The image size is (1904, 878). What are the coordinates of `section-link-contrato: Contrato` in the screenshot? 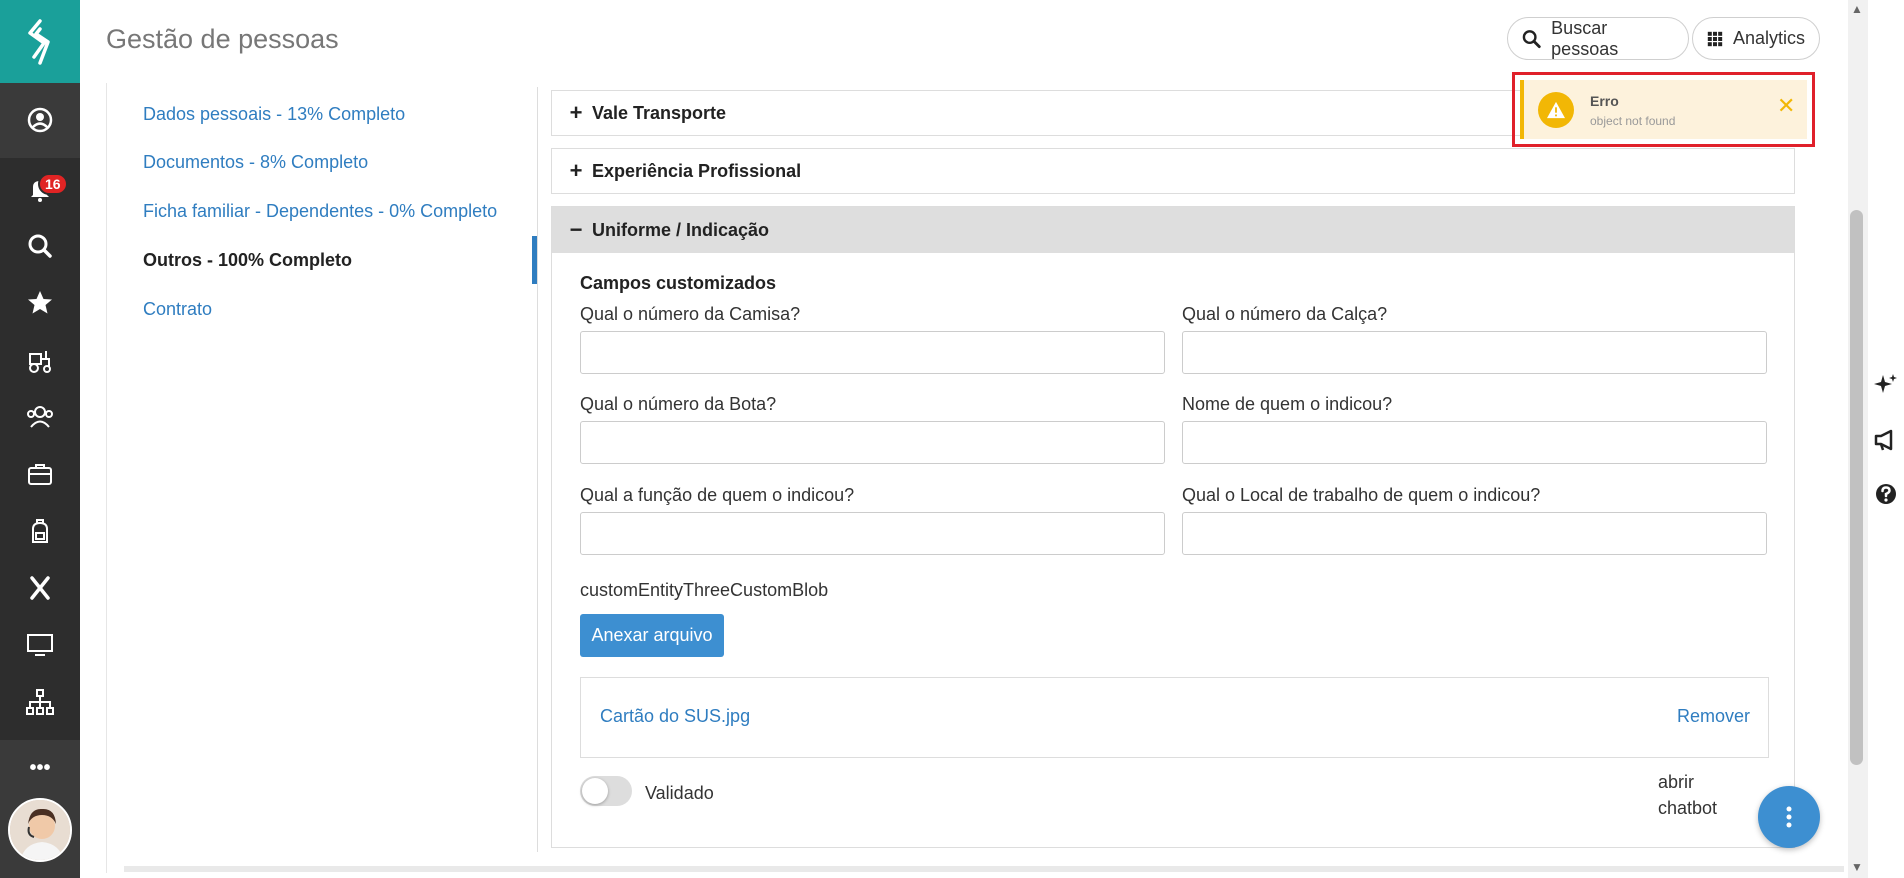 It's located at (177, 309).